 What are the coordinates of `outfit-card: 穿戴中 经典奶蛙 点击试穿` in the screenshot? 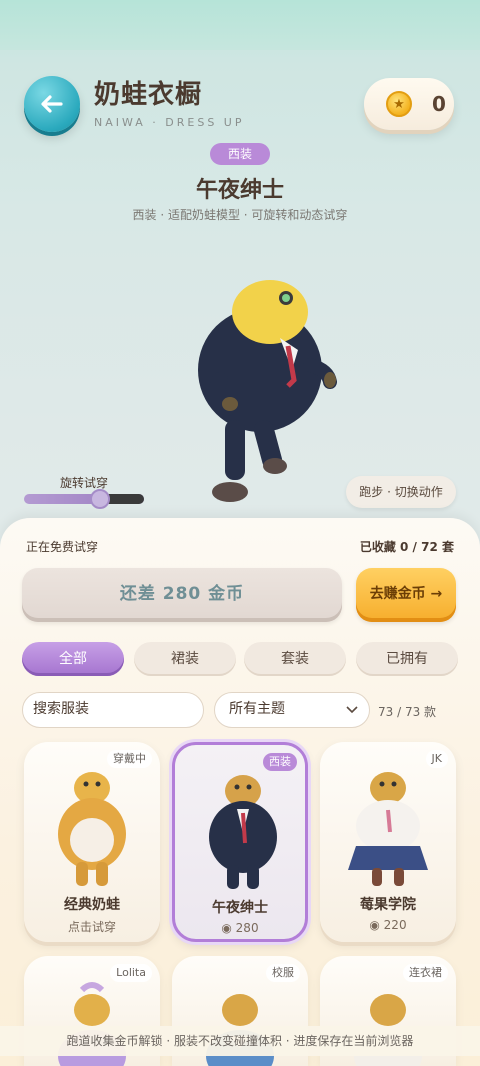 It's located at (92, 842).